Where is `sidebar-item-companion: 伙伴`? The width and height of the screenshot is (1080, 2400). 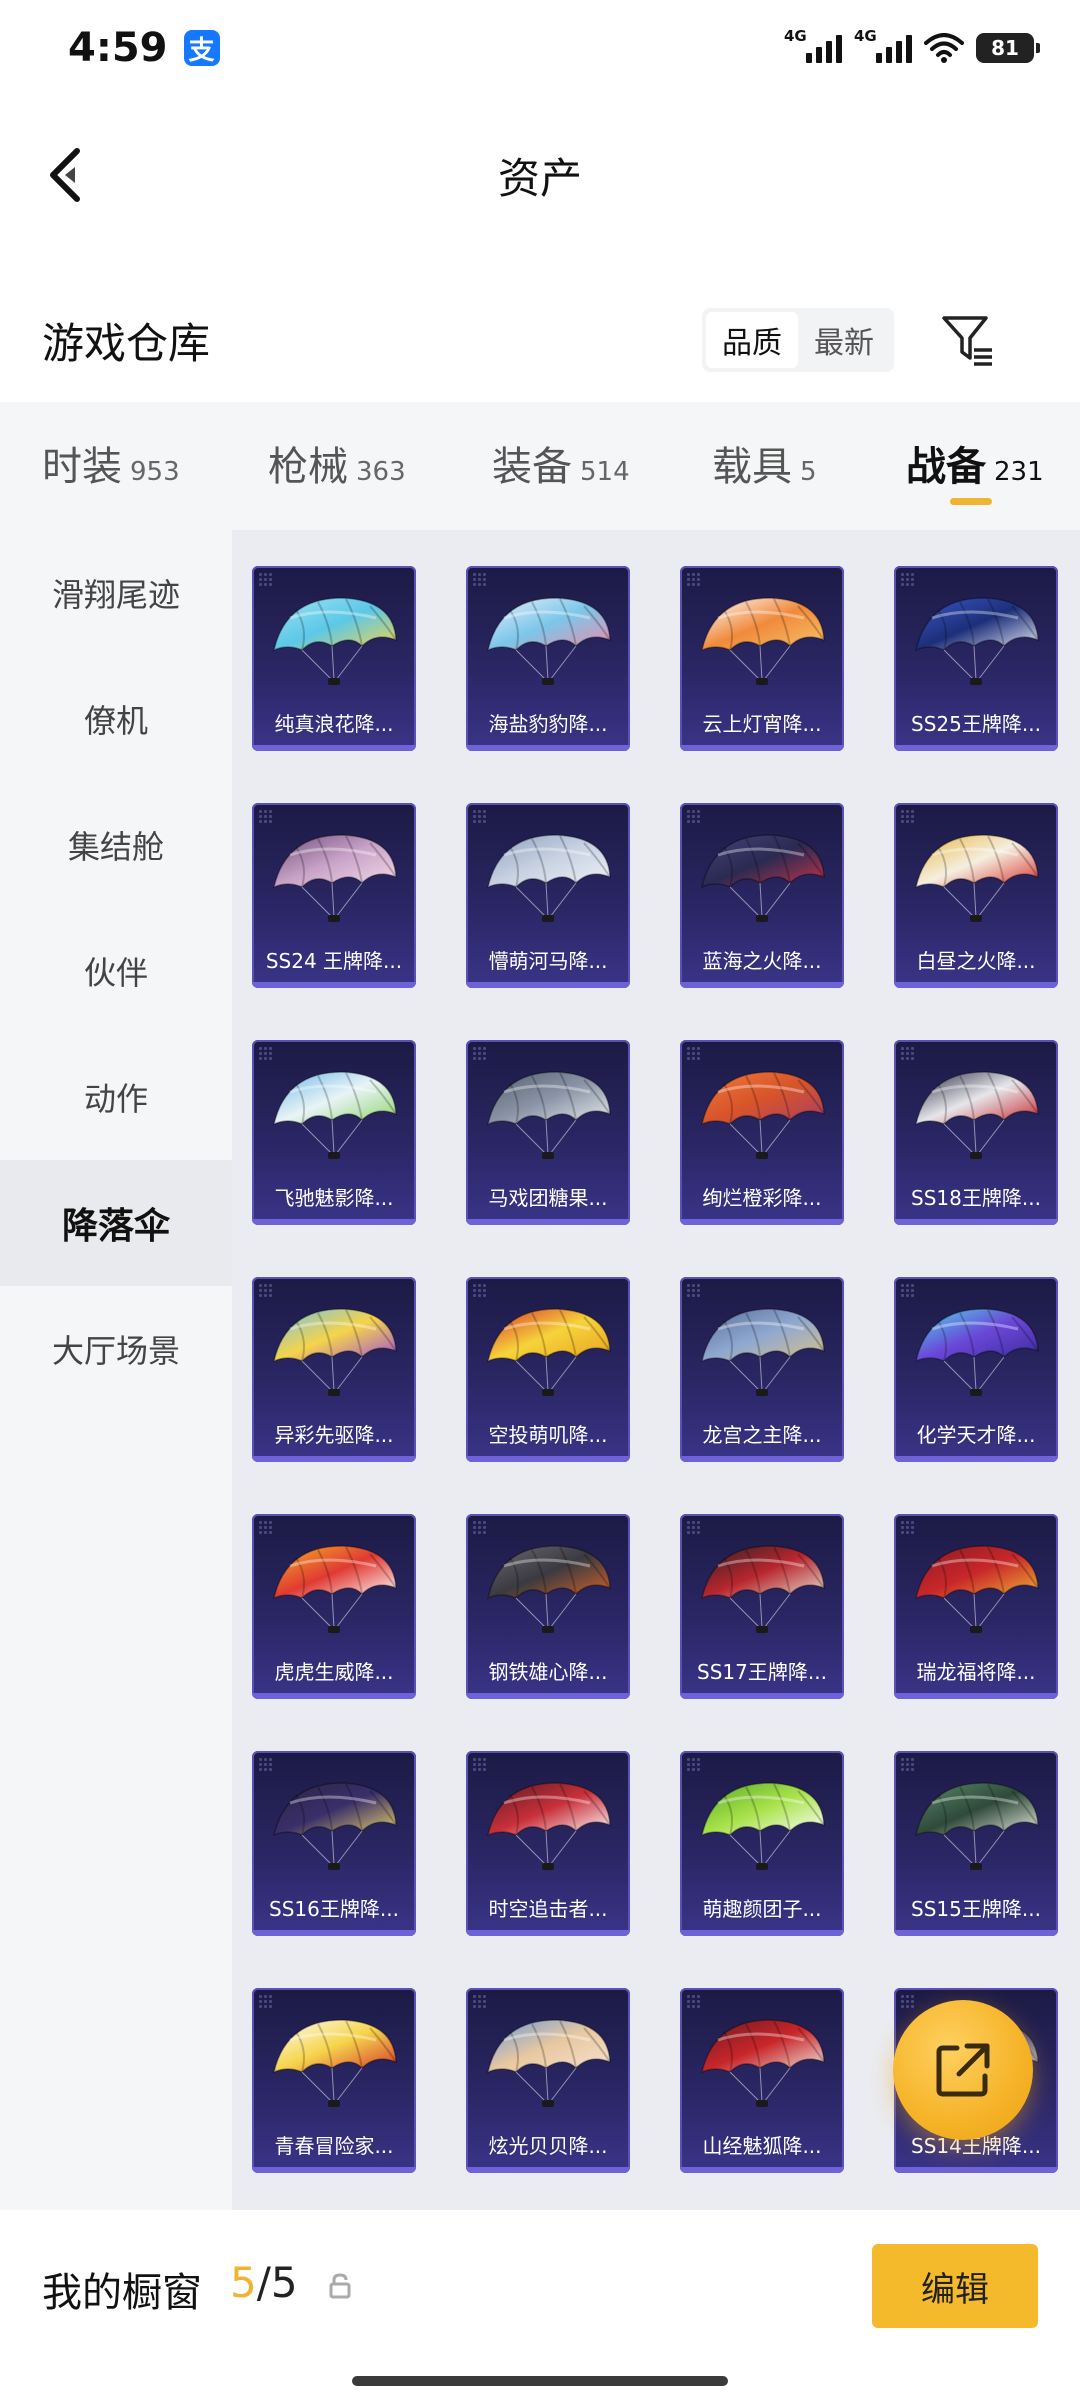 sidebar-item-companion: 伙伴 is located at coordinates (116, 971).